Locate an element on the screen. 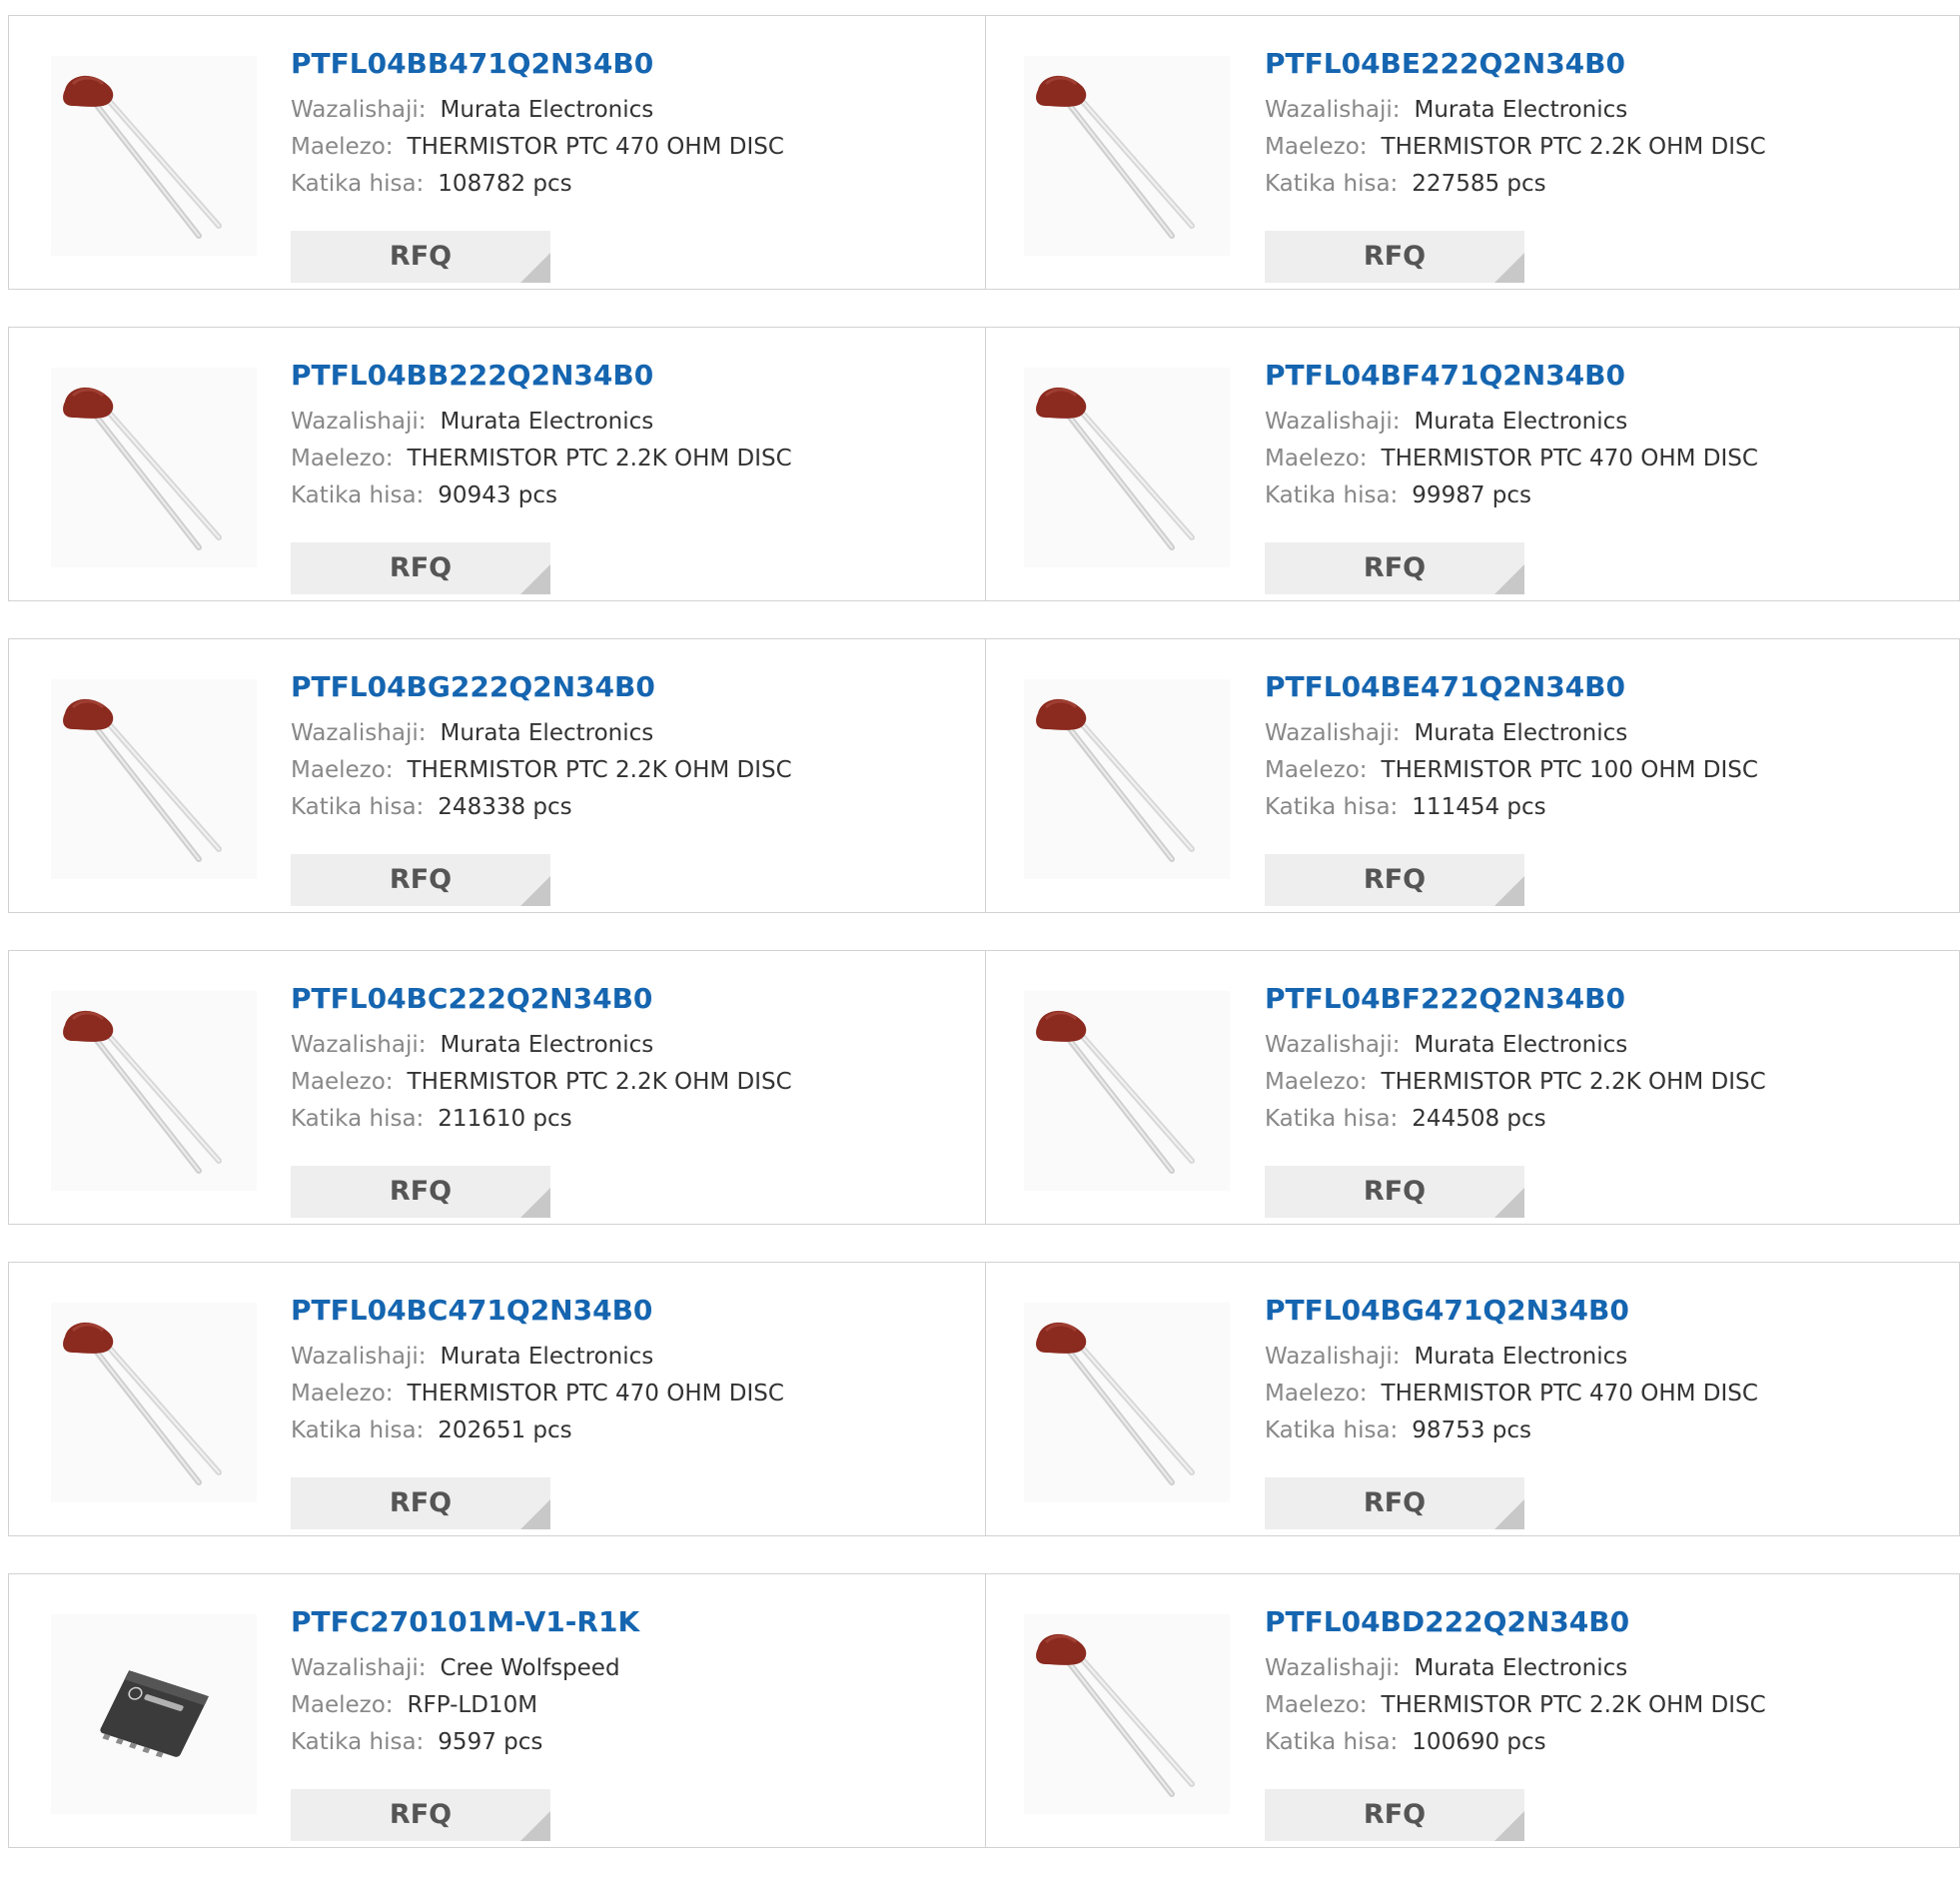 The height and width of the screenshot is (1885, 1960). stock-value: 99987 pcs is located at coordinates (1472, 495).